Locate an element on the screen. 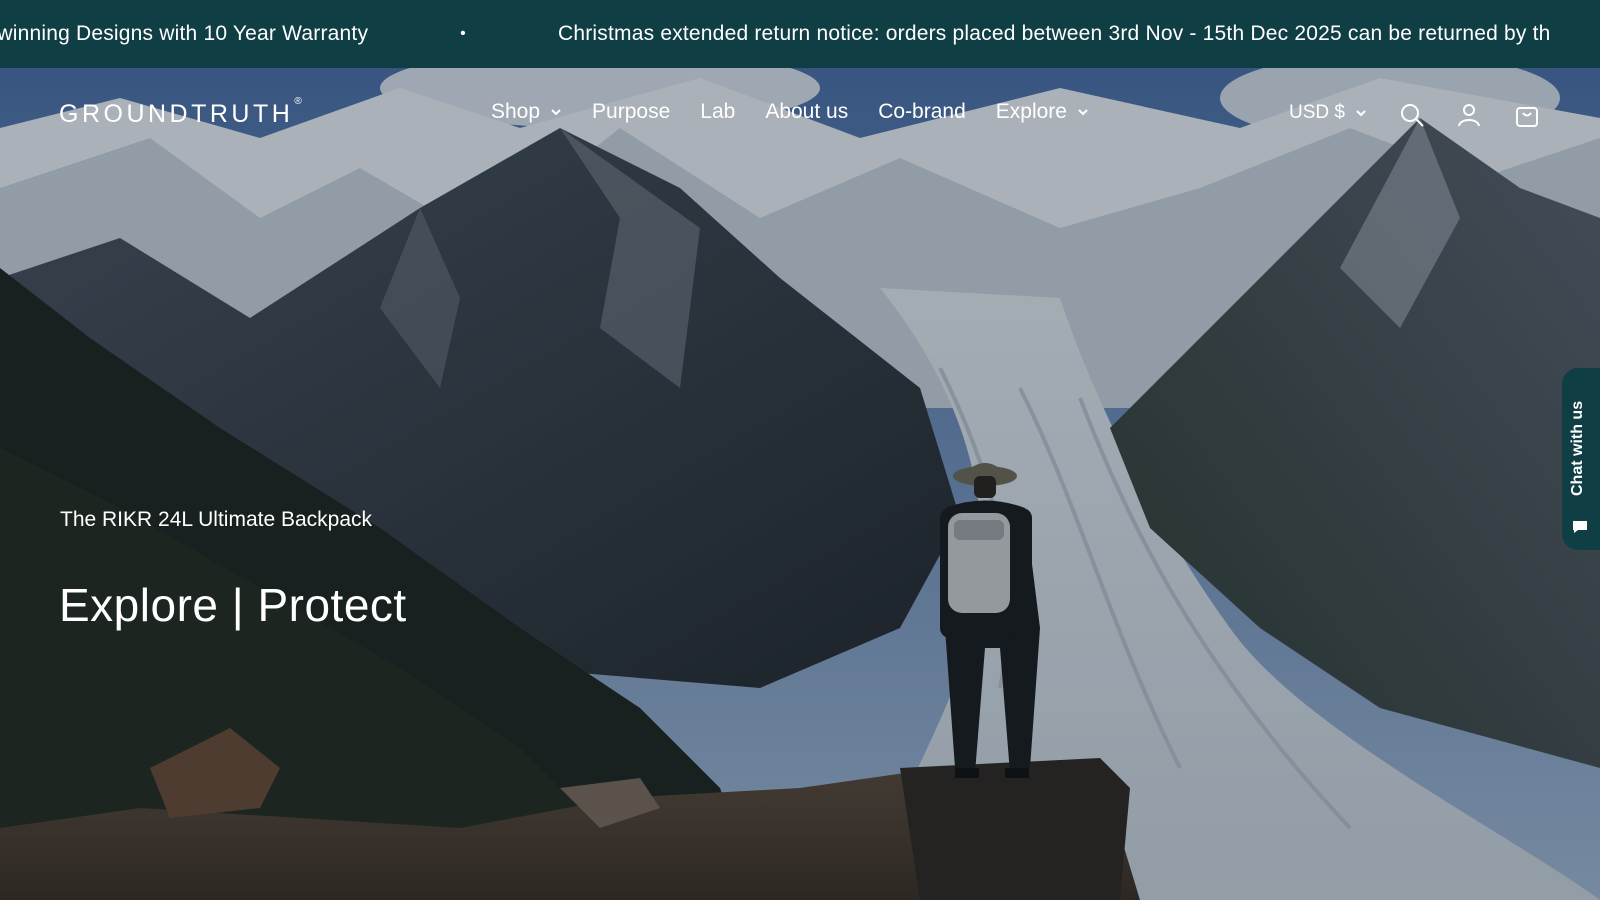 The image size is (1600, 900). hero-title: Explore | Protect is located at coordinates (233, 605).